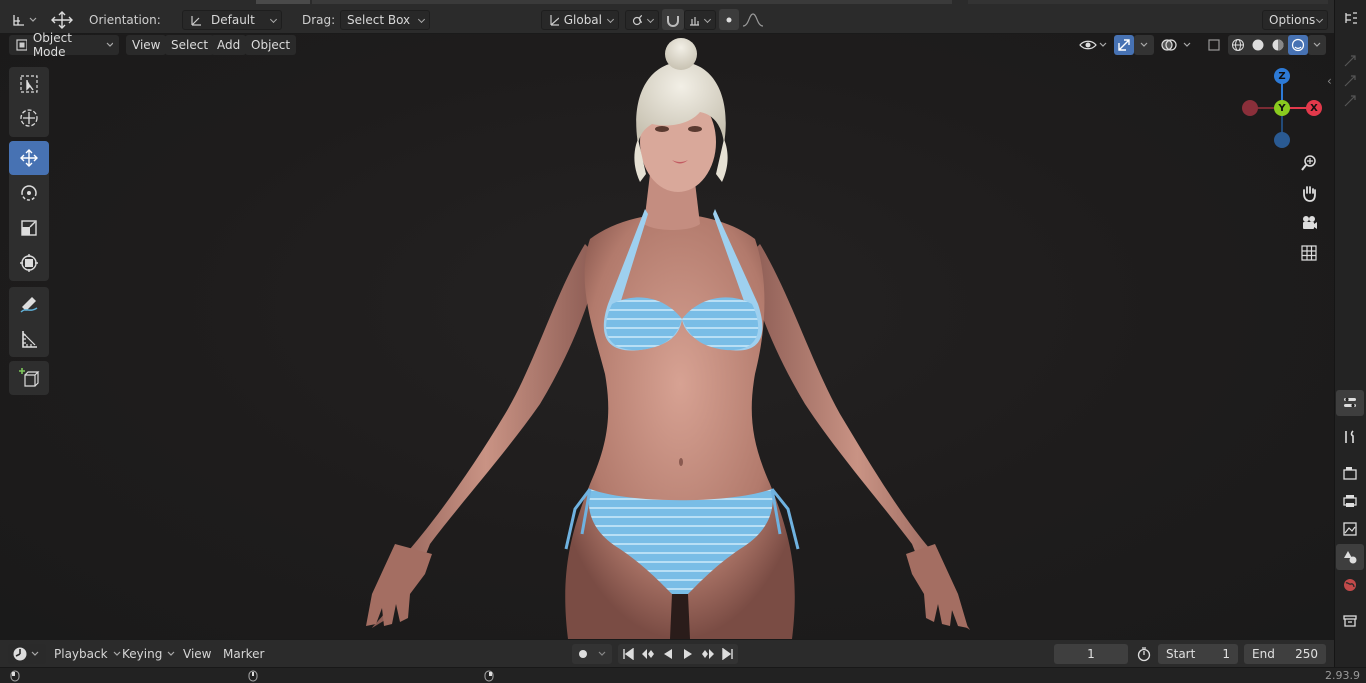 The image size is (1366, 683). Describe the element at coordinates (29, 84) in the screenshot. I see `select-box-tool` at that location.